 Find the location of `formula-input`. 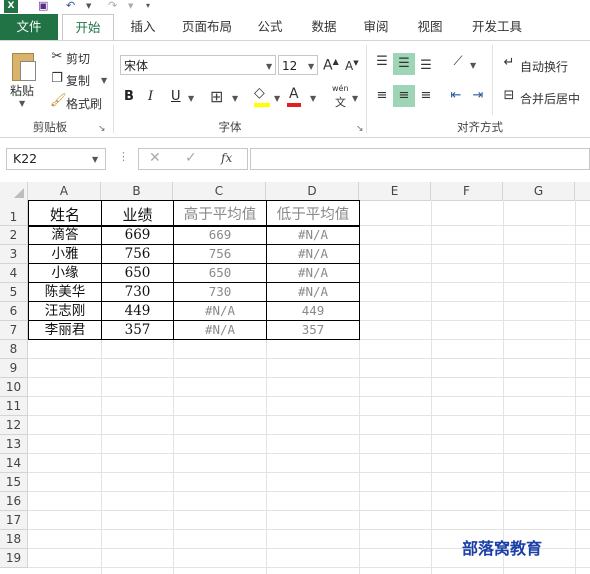

formula-input is located at coordinates (420, 159).